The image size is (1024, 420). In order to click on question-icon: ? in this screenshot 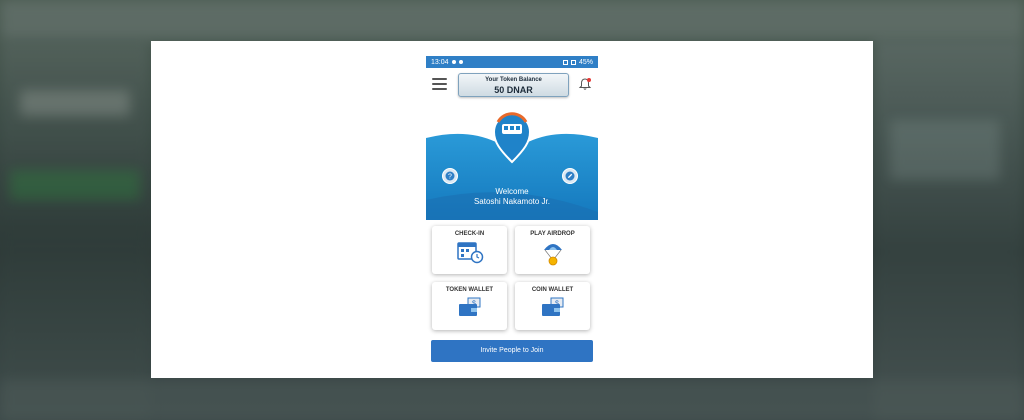, I will do `click(450, 176)`.